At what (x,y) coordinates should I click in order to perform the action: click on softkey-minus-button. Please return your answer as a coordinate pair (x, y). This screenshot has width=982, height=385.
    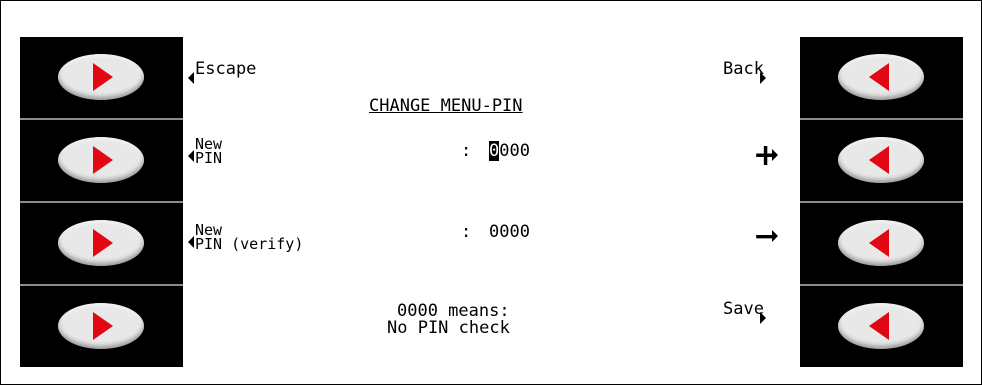
    Looking at the image, I should click on (881, 243).